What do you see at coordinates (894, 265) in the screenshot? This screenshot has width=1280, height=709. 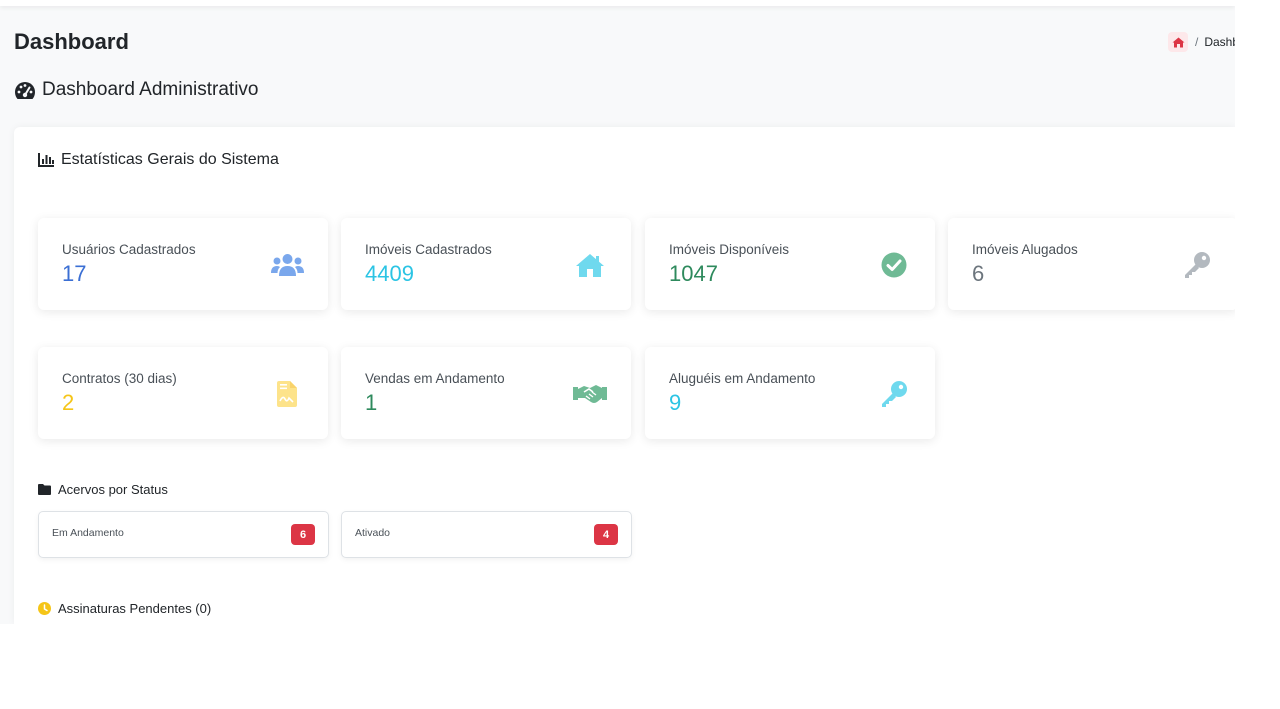 I see `check-circle-icon` at bounding box center [894, 265].